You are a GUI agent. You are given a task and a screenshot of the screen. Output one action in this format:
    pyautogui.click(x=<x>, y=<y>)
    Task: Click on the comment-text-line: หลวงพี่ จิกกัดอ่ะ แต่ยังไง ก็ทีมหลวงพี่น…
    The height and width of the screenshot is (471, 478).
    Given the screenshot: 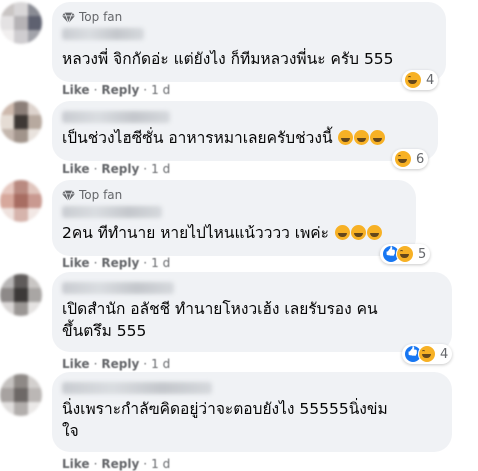 What is the action you would take?
    pyautogui.click(x=228, y=59)
    